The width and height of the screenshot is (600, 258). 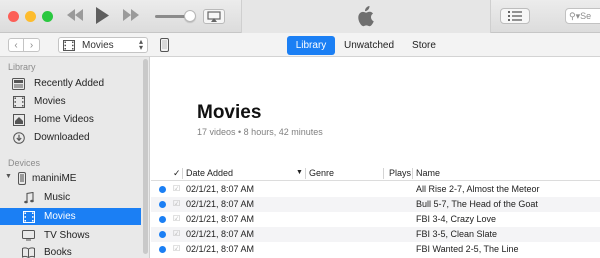 What do you see at coordinates (229, 112) in the screenshot?
I see `page-title: Movies` at bounding box center [229, 112].